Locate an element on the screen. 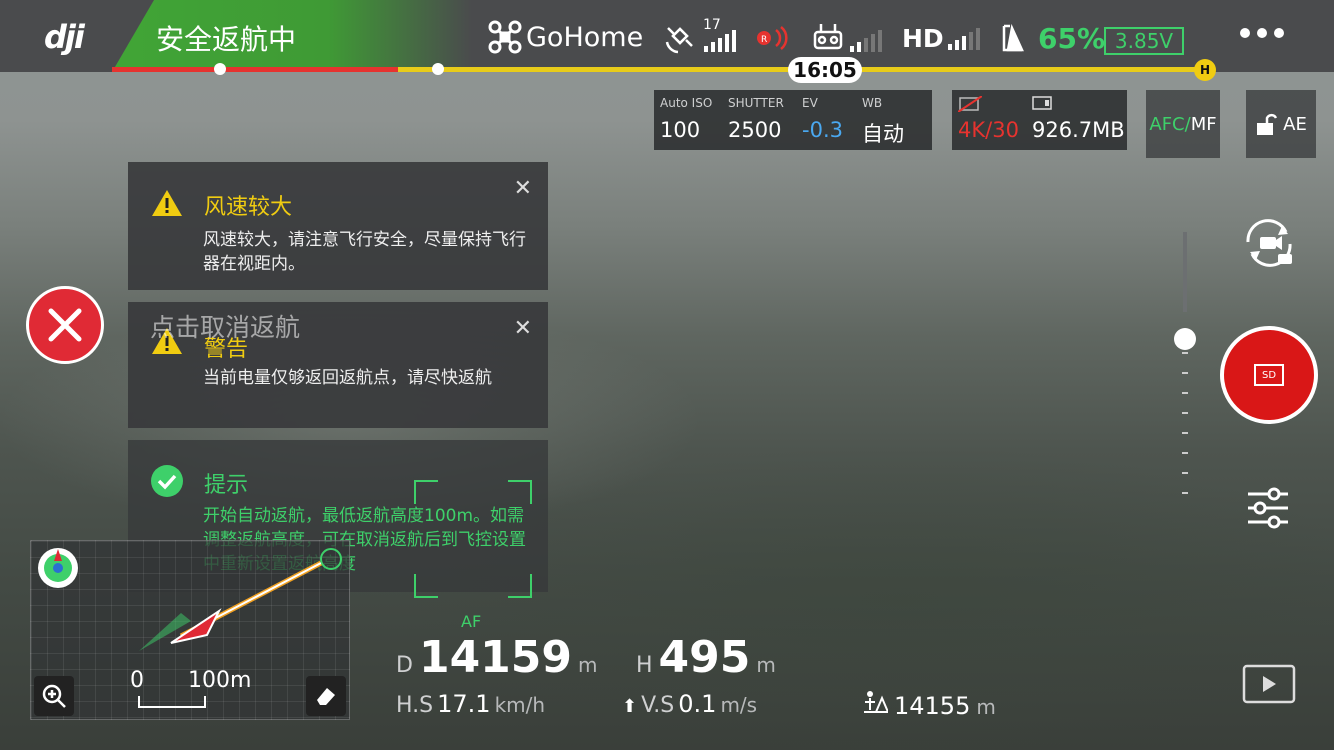  record-button: SD is located at coordinates (1269, 375).